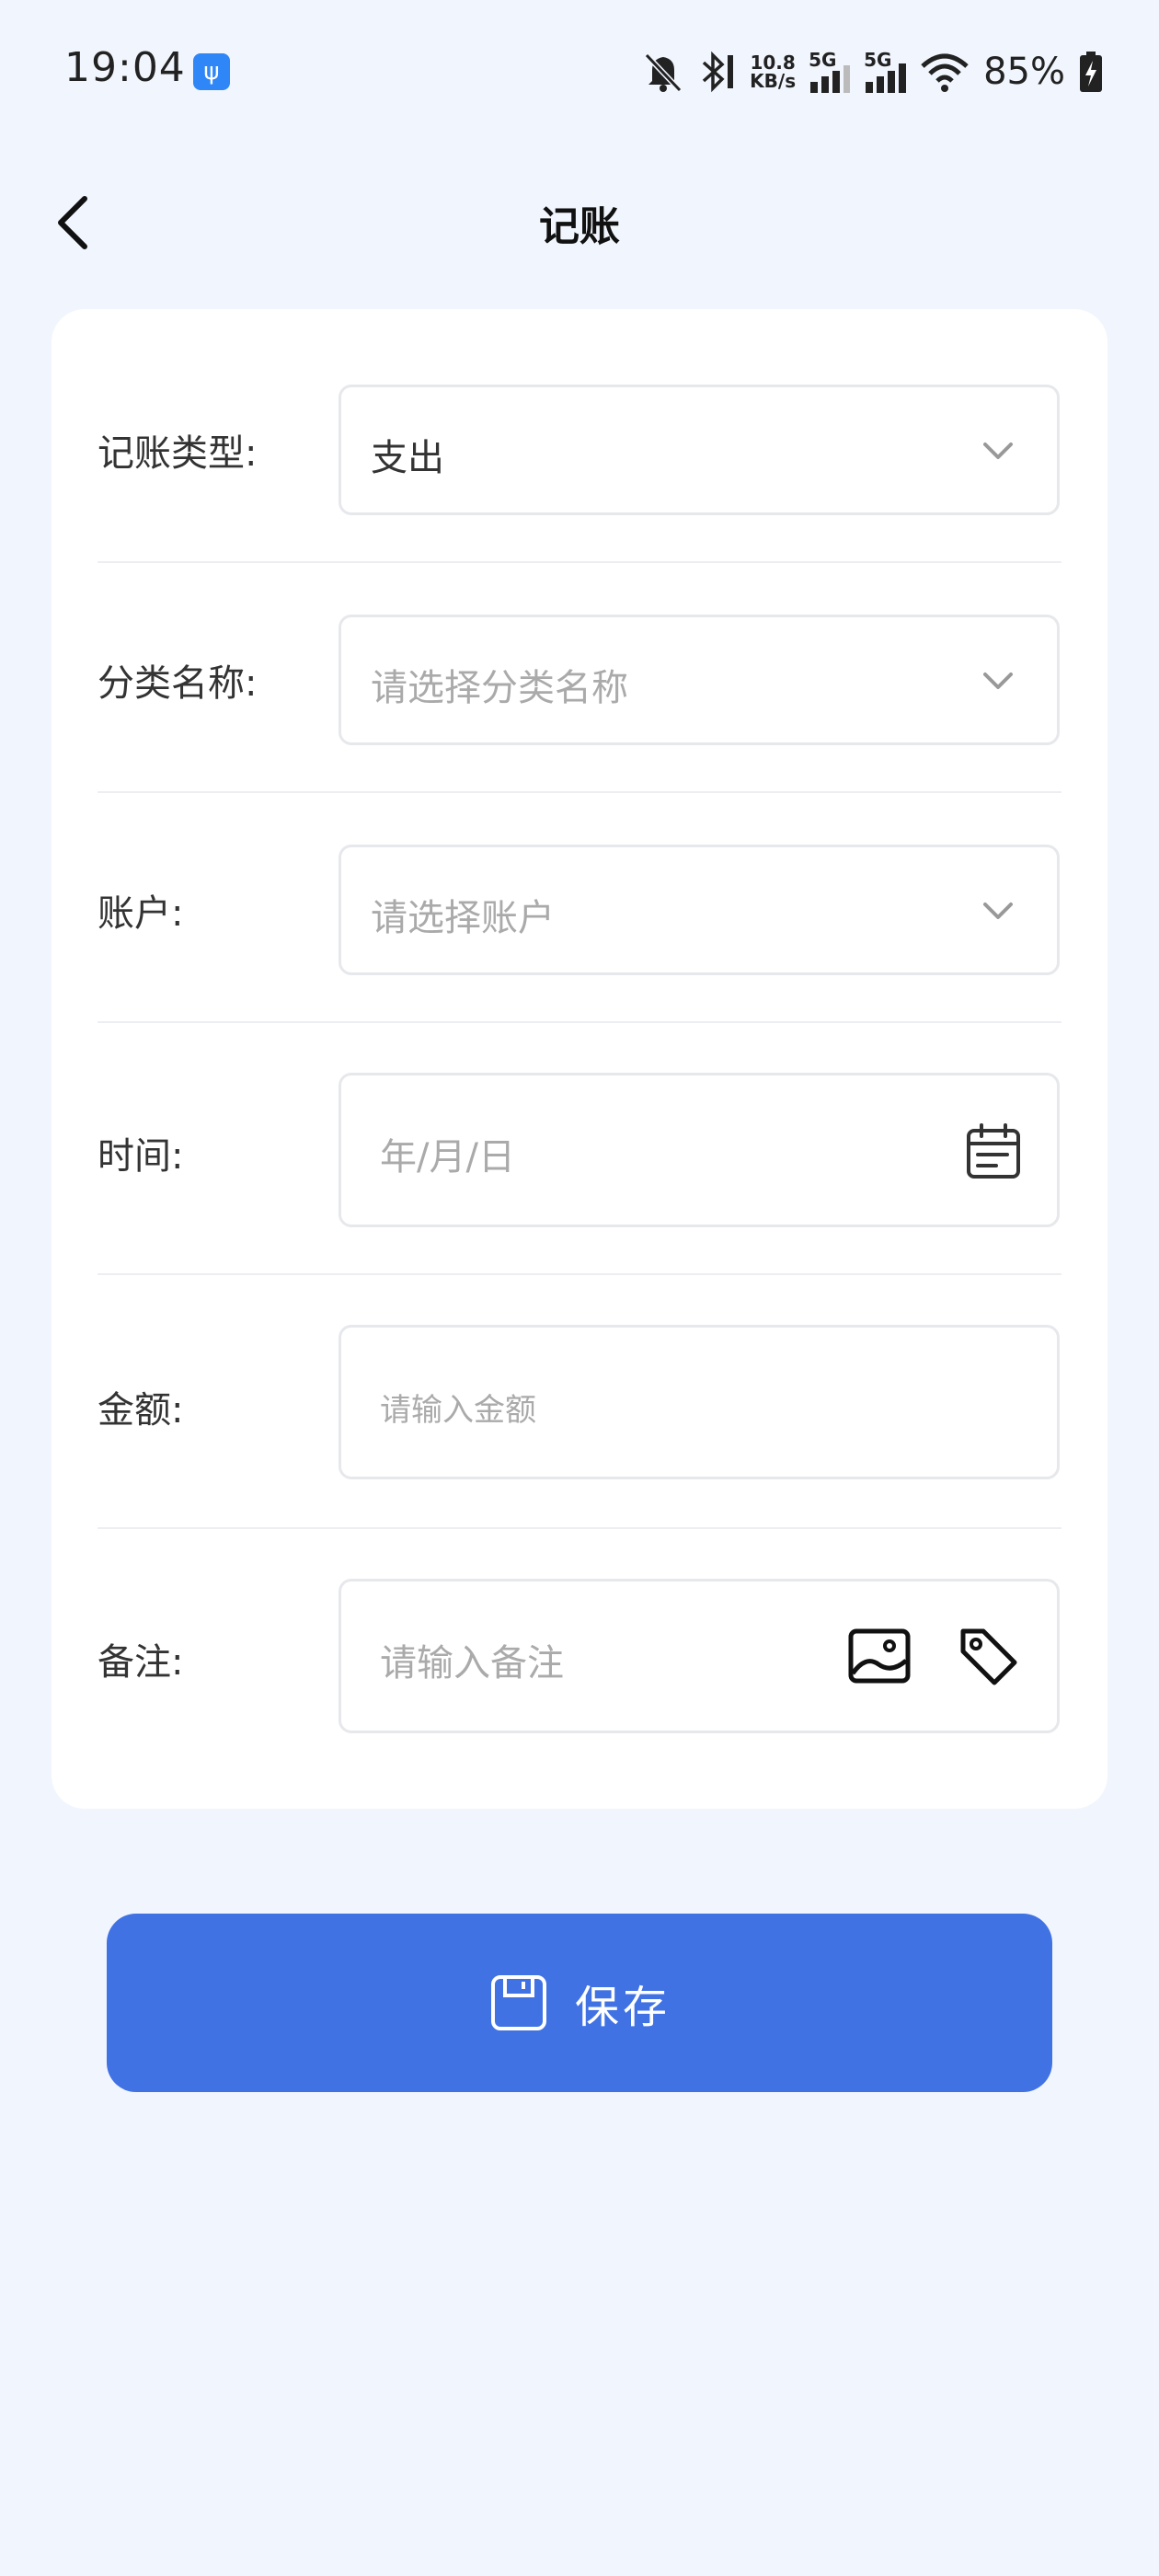 This screenshot has width=1159, height=2576. Describe the element at coordinates (988, 1656) in the screenshot. I see `tag-icon` at that location.